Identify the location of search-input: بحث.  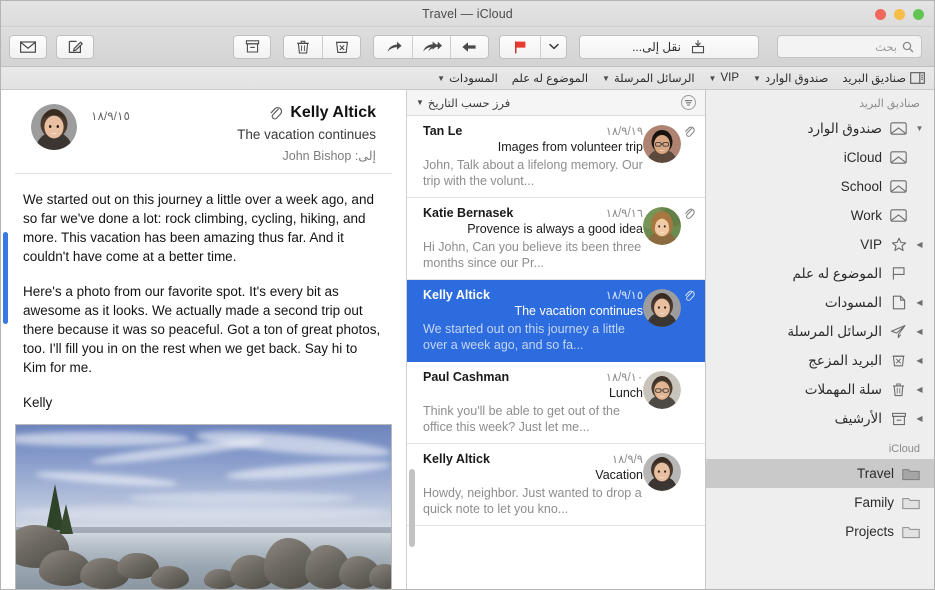
(849, 46).